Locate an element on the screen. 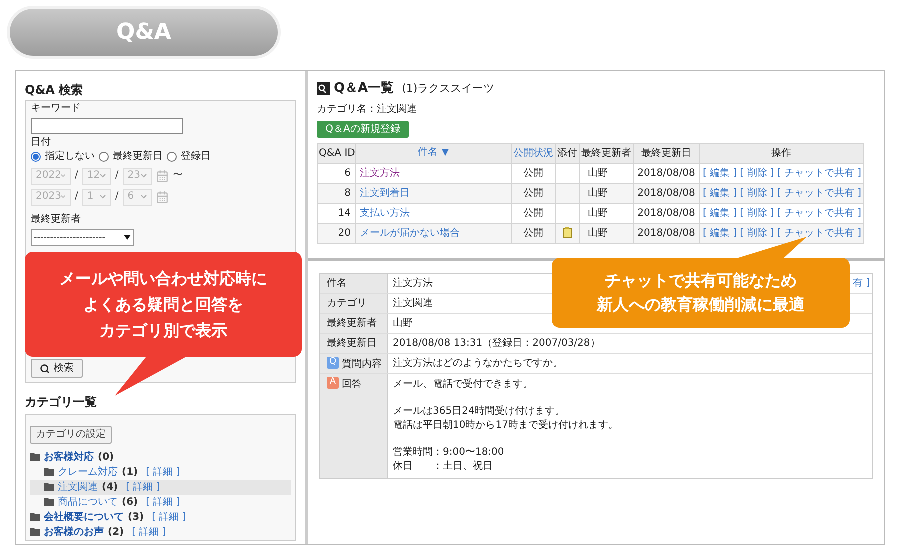  list-title: Q＆A一覧 is located at coordinates (364, 89).